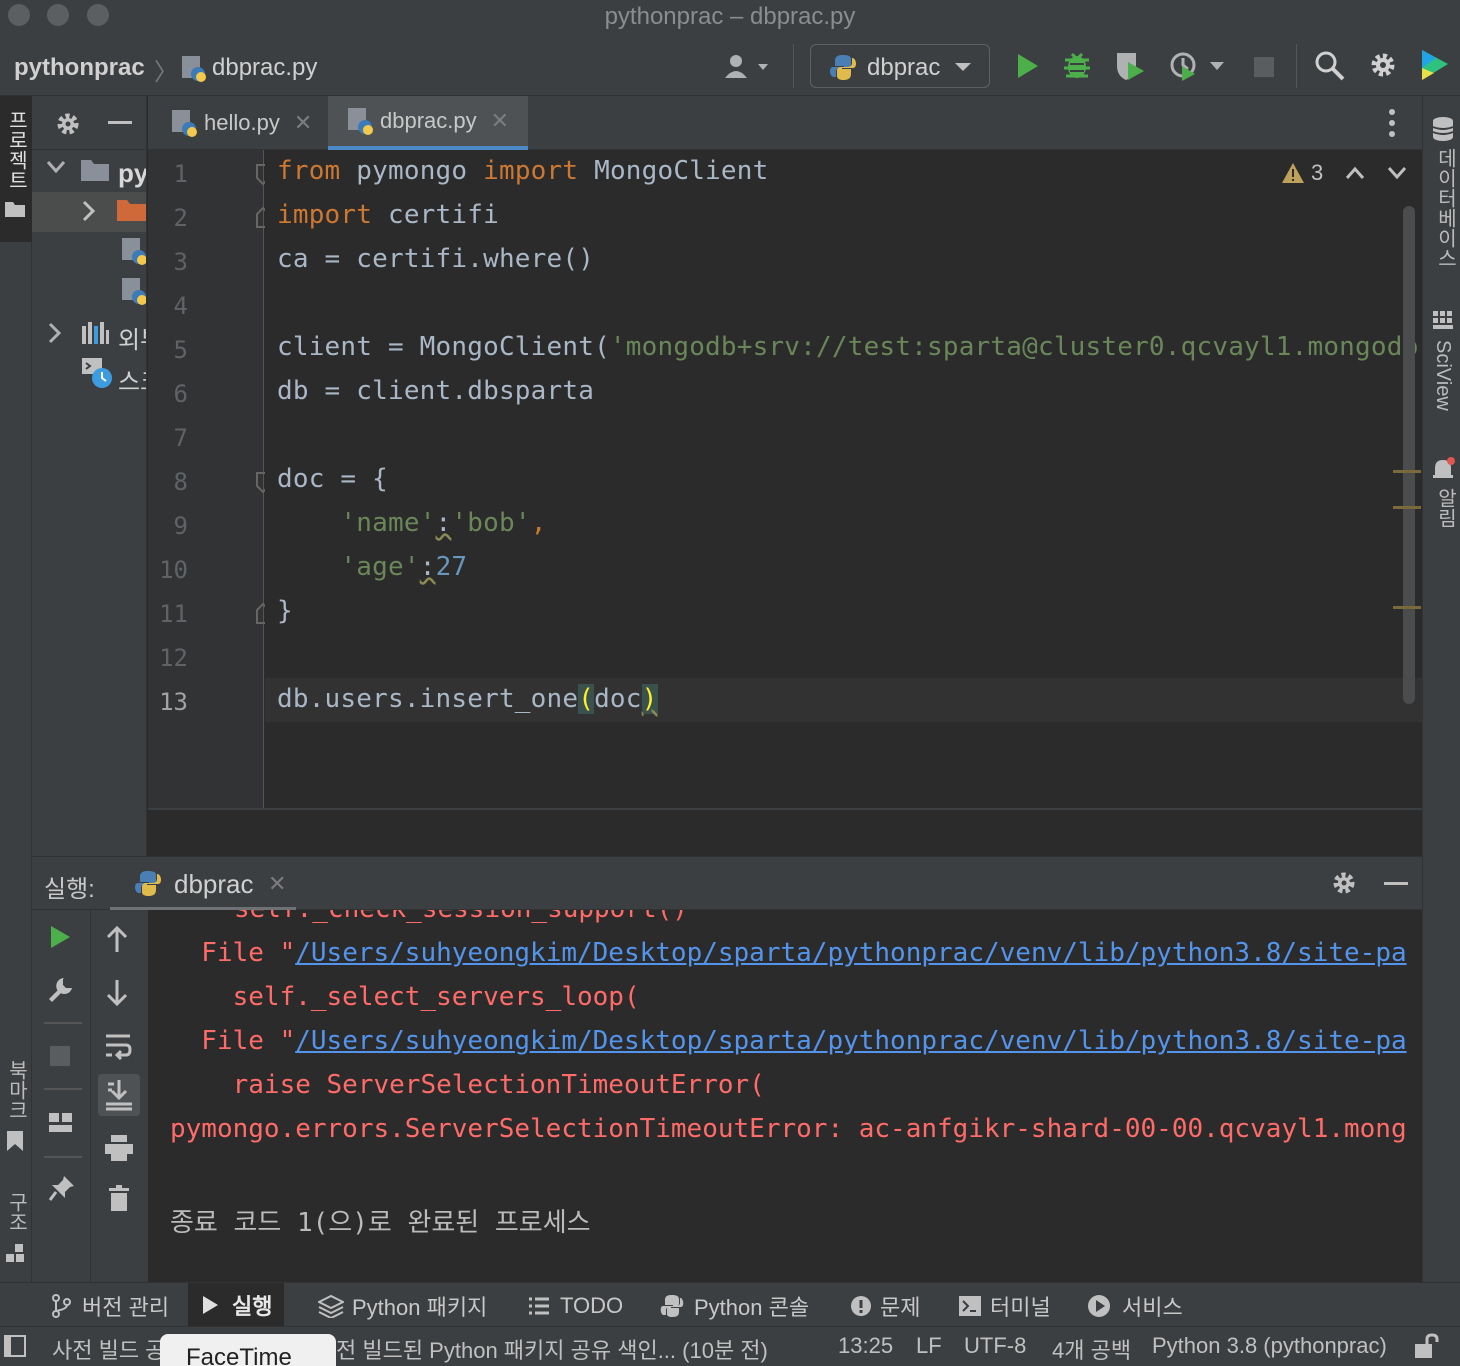 The width and height of the screenshot is (1460, 1366). I want to click on line-separator: LF, so click(929, 1346).